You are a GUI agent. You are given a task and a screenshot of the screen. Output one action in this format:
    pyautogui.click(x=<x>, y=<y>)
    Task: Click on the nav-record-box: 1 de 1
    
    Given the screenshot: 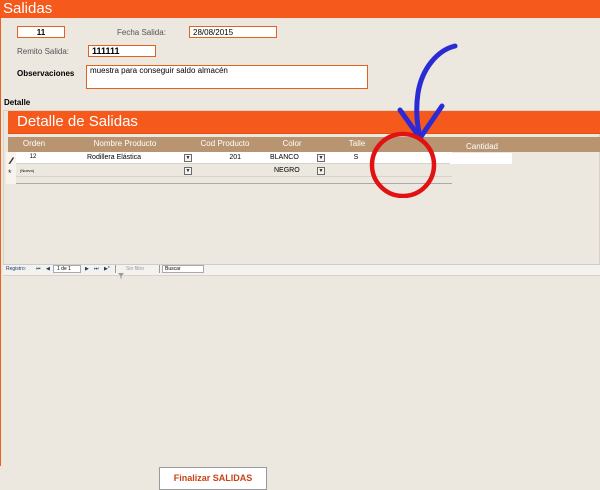 What is the action you would take?
    pyautogui.click(x=67, y=269)
    